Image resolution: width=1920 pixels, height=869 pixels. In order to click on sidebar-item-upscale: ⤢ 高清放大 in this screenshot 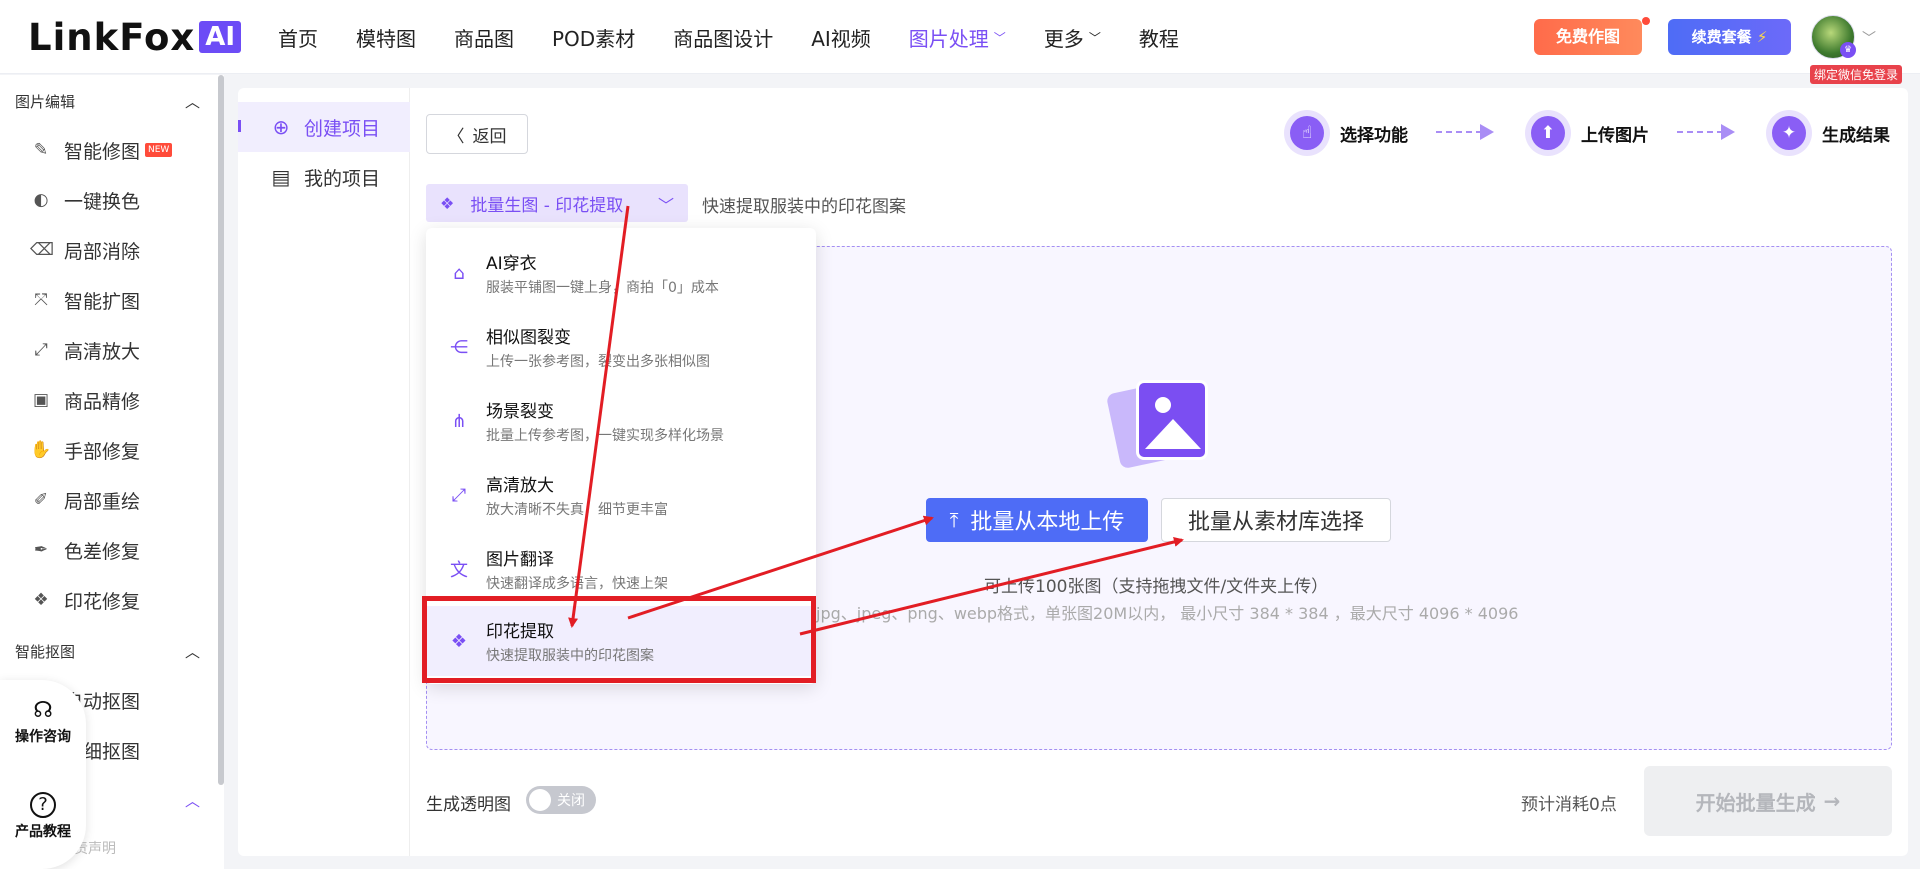, I will do `click(85, 350)`.